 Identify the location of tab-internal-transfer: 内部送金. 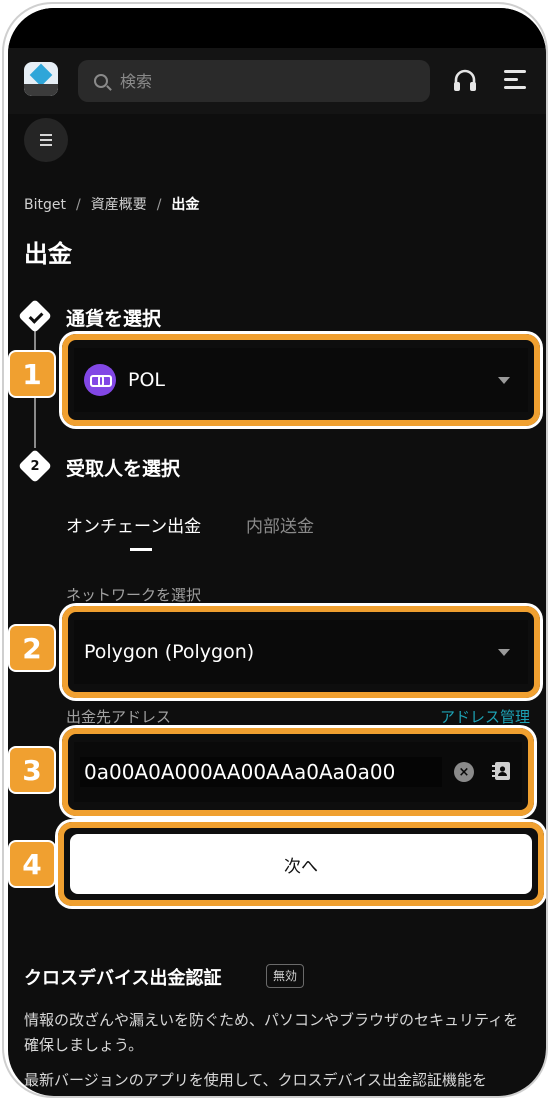
(280, 524).